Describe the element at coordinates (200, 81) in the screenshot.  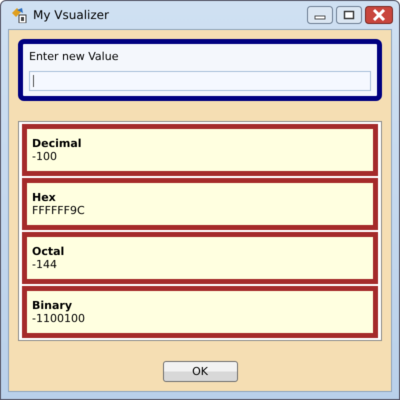
I see `value-field` at that location.